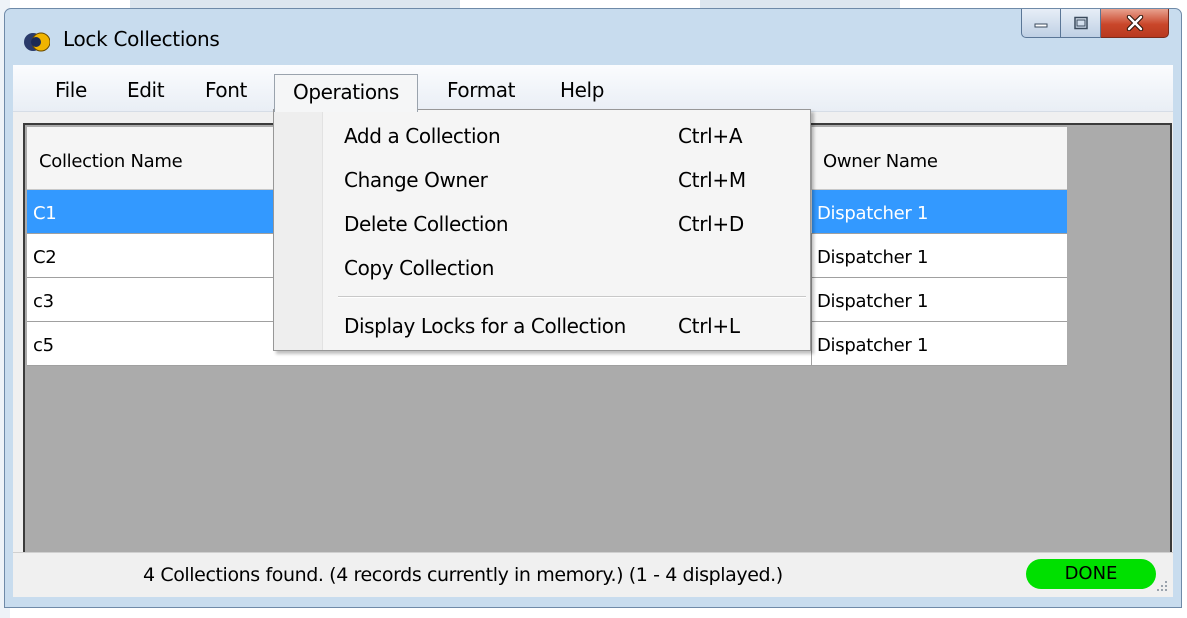  I want to click on collection-name-cell: C2, so click(45, 257).